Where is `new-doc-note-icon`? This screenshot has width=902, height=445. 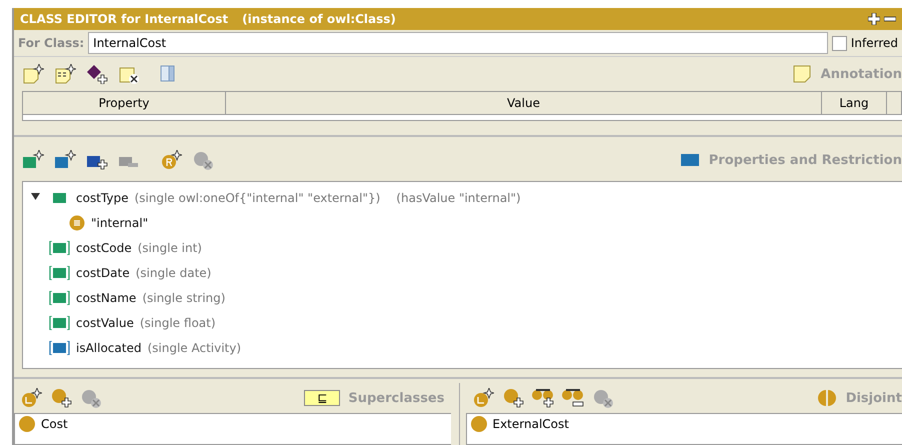
new-doc-note-icon is located at coordinates (65, 74).